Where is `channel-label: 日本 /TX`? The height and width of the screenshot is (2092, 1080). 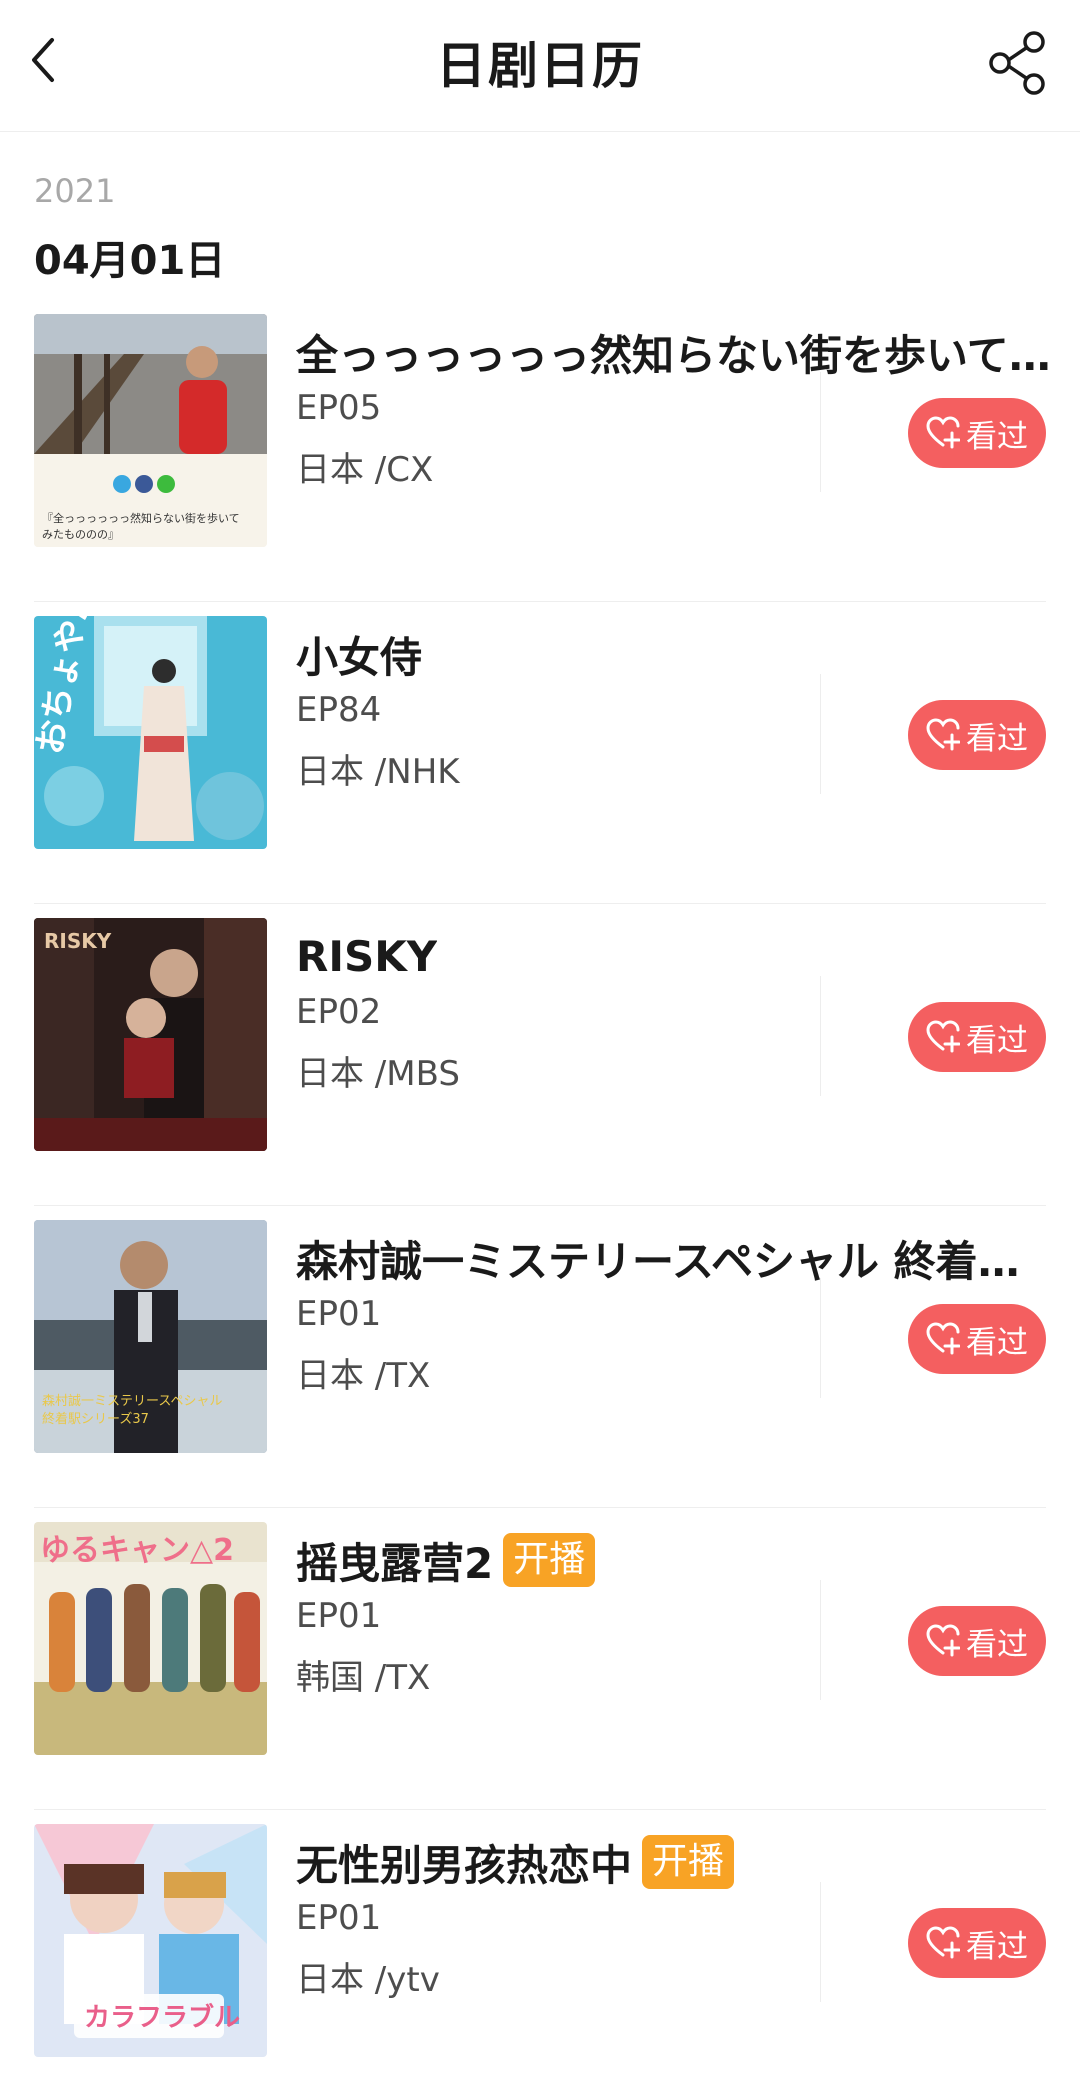
channel-label: 日本 /TX is located at coordinates (363, 1376).